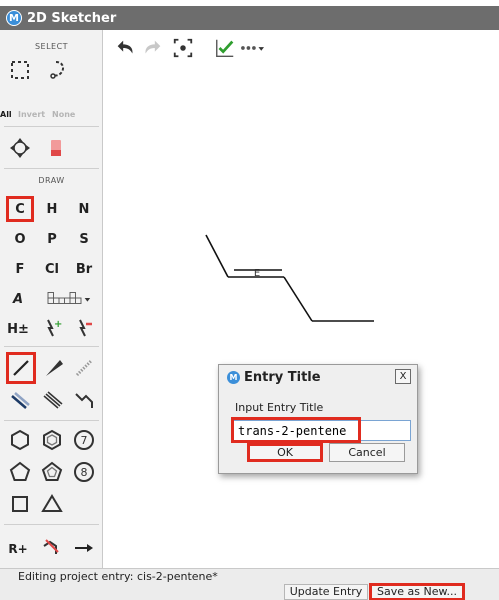 This screenshot has width=499, height=600. Describe the element at coordinates (52, 400) in the screenshot. I see `triple-bond-icon` at that location.